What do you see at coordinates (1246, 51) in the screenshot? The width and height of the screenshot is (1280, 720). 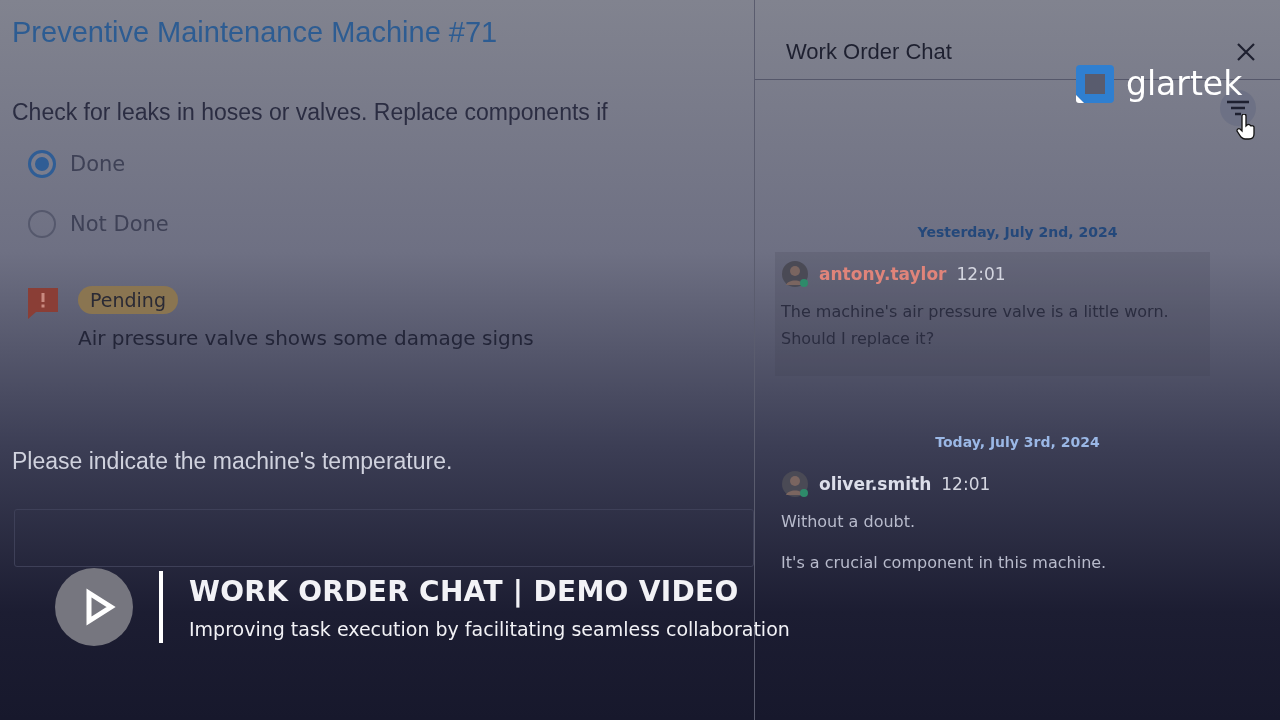 I see `close-icon` at bounding box center [1246, 51].